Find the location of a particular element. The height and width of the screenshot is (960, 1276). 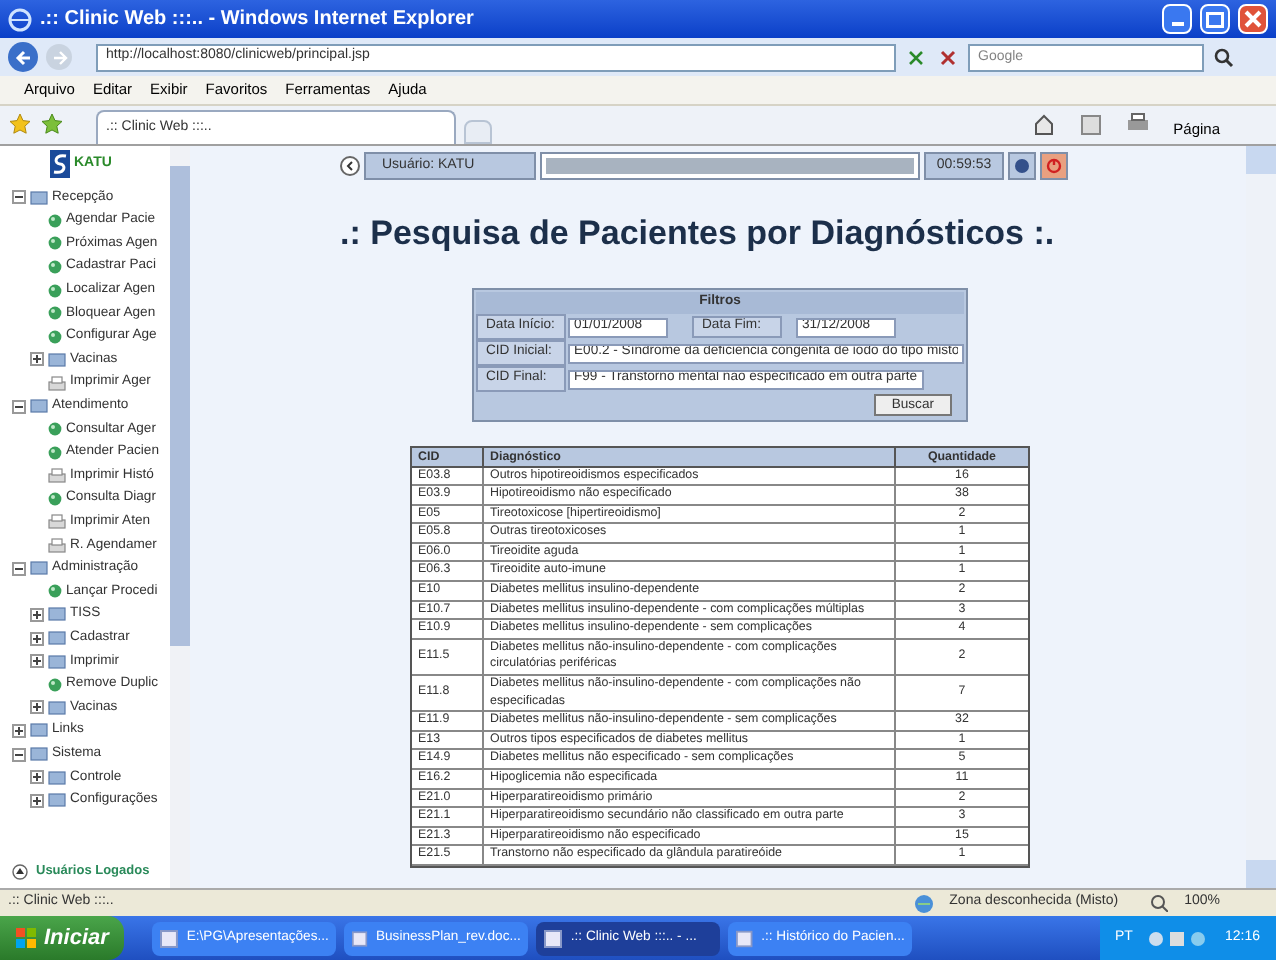

up-arrow-icon is located at coordinates (20, 872).